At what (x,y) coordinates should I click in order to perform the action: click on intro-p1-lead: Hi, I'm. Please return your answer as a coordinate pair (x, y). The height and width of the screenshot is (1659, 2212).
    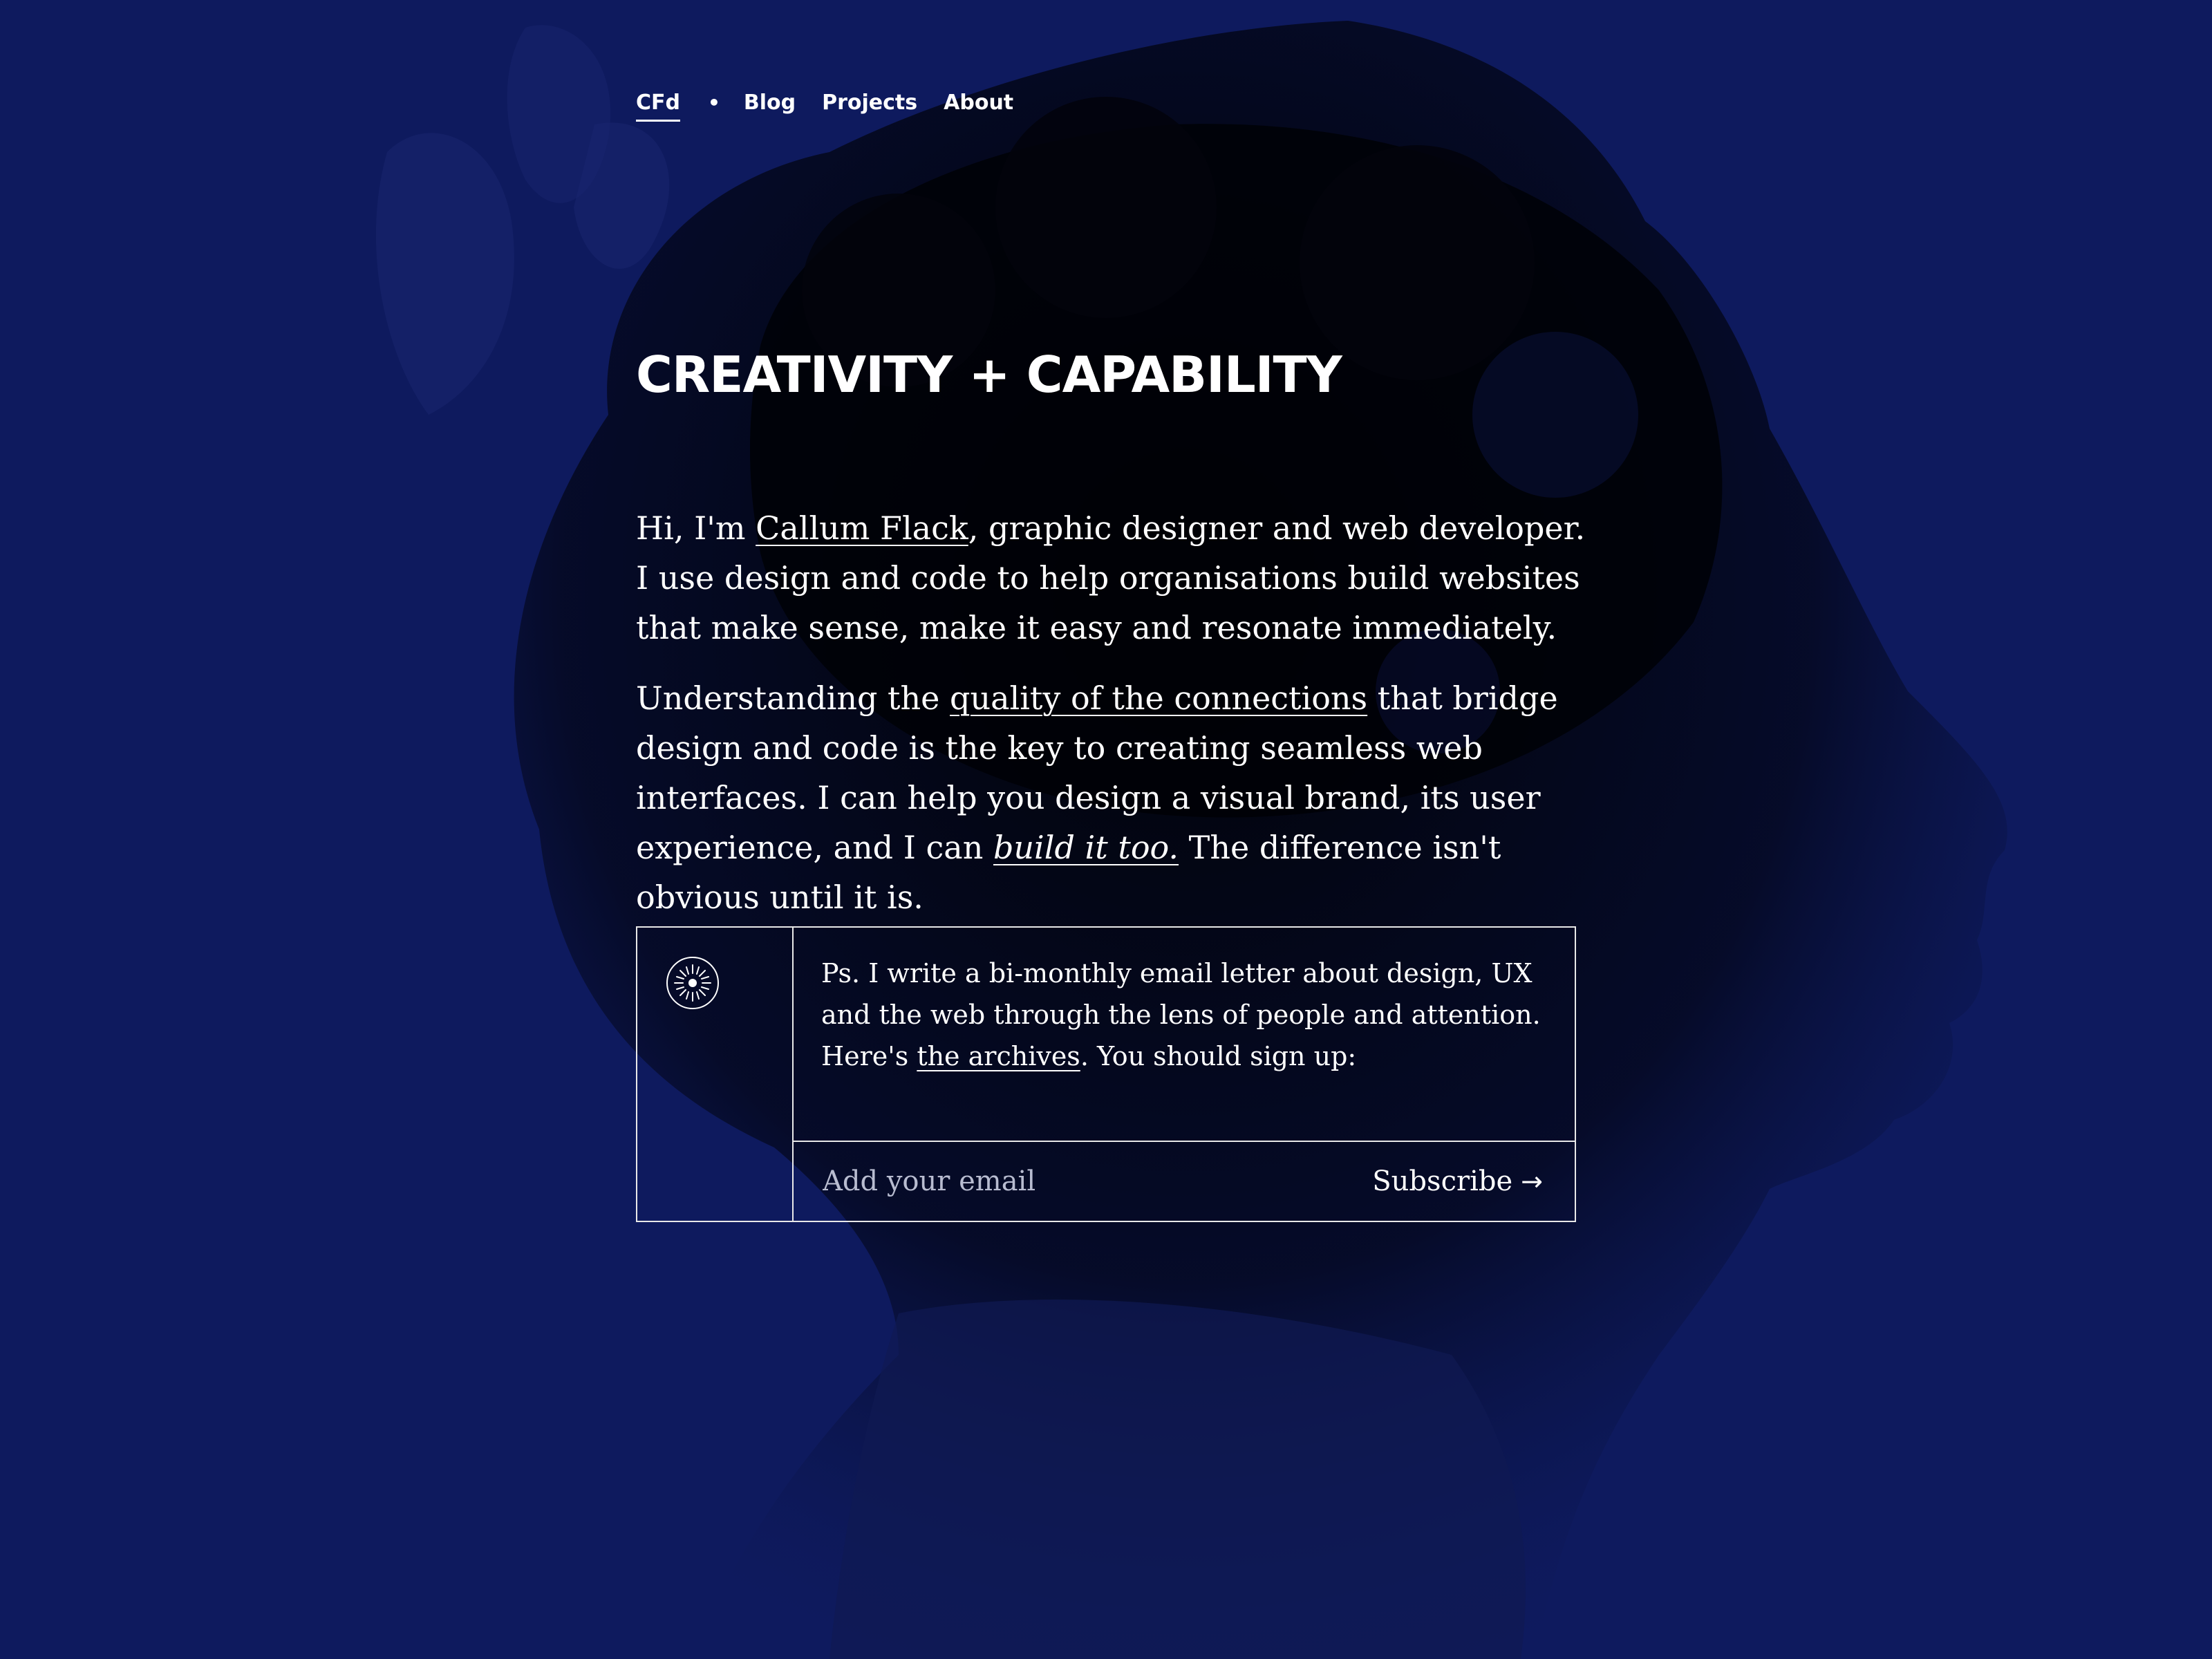
    Looking at the image, I should click on (696, 528).